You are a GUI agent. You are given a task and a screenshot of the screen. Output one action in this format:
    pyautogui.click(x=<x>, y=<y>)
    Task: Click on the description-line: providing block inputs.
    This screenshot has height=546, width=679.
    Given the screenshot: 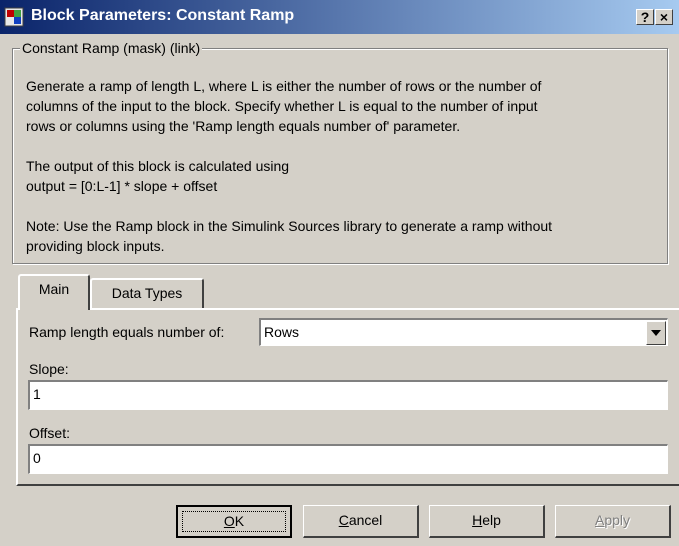 What is the action you would take?
    pyautogui.click(x=95, y=246)
    